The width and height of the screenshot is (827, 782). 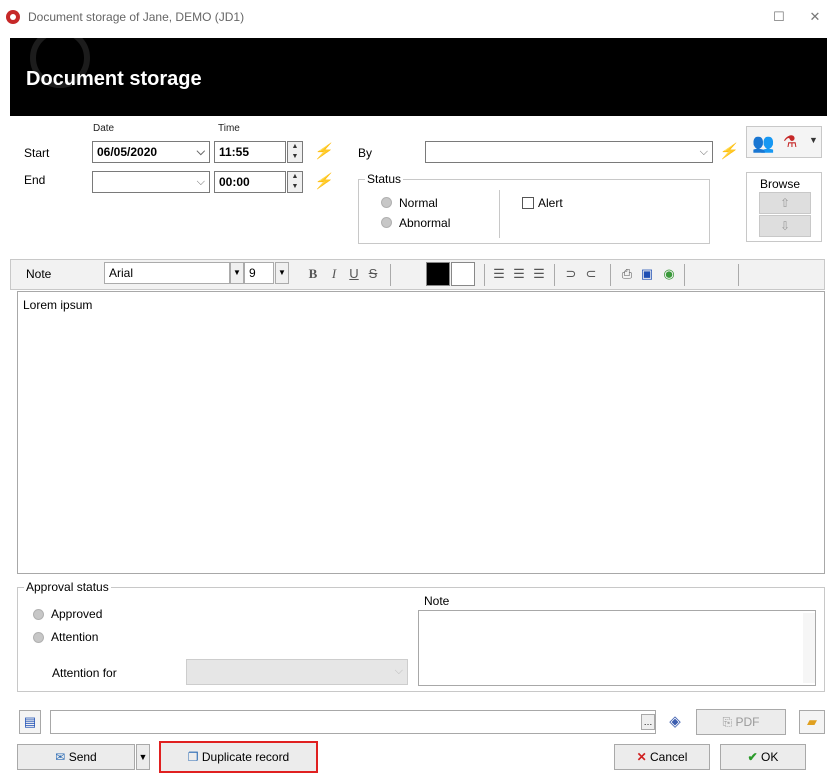 What do you see at coordinates (747, 722) in the screenshot?
I see `pdf-label: PDF` at bounding box center [747, 722].